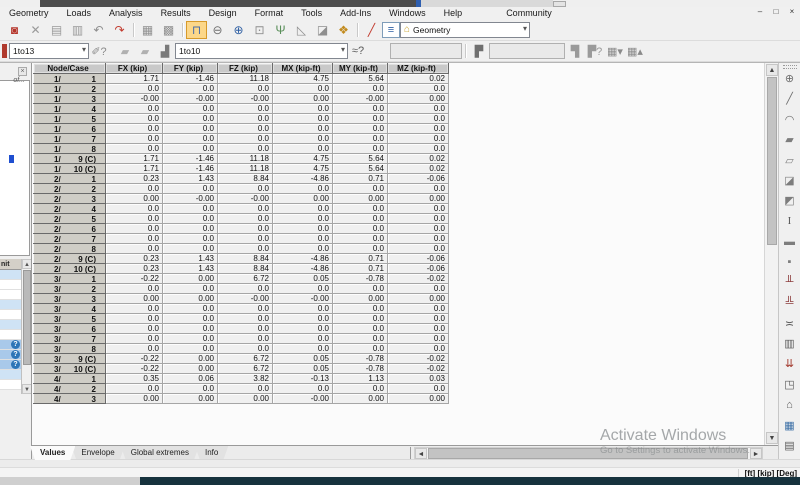  What do you see at coordinates (69, 178) in the screenshot?
I see `row-header: 2/1` at bounding box center [69, 178].